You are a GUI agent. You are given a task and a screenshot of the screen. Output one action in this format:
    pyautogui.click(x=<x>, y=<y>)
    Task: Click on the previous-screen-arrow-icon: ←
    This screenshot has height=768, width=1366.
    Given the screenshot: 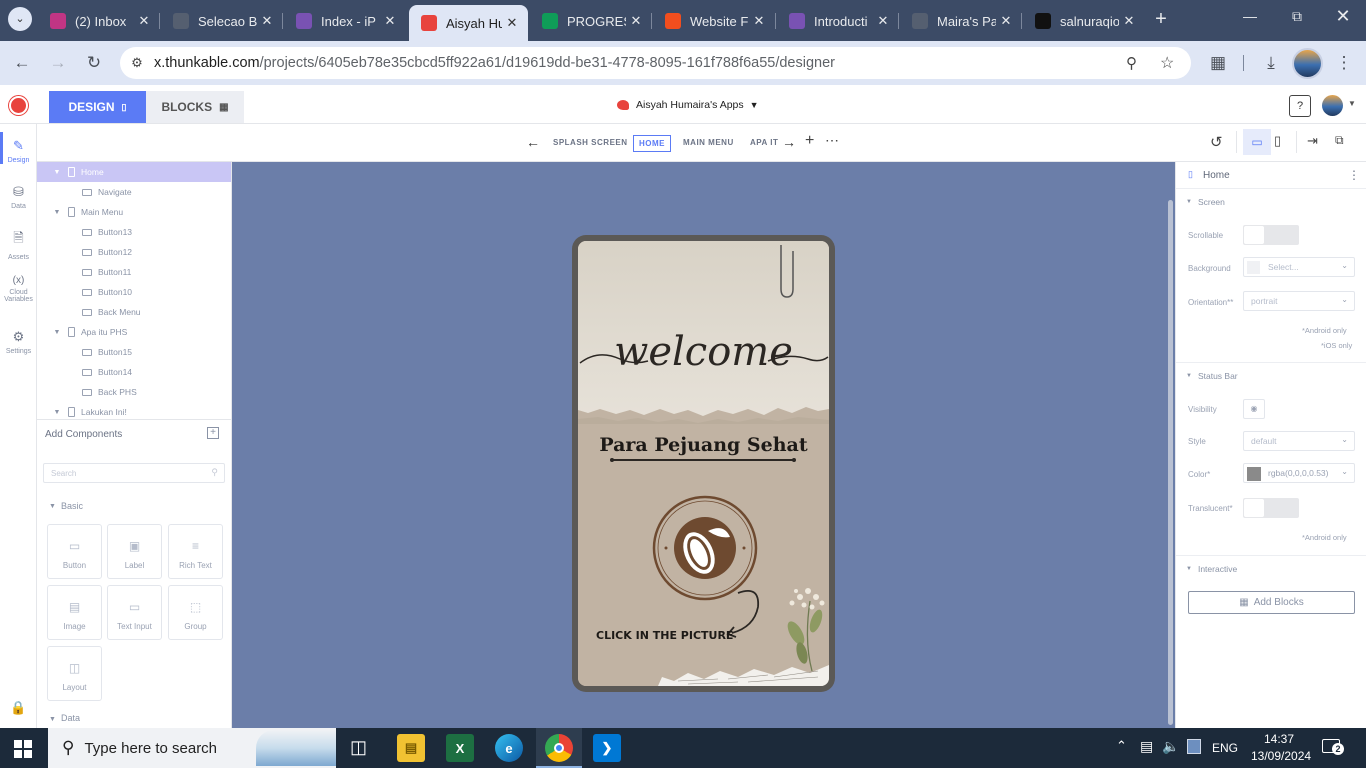 What is the action you would take?
    pyautogui.click(x=533, y=142)
    